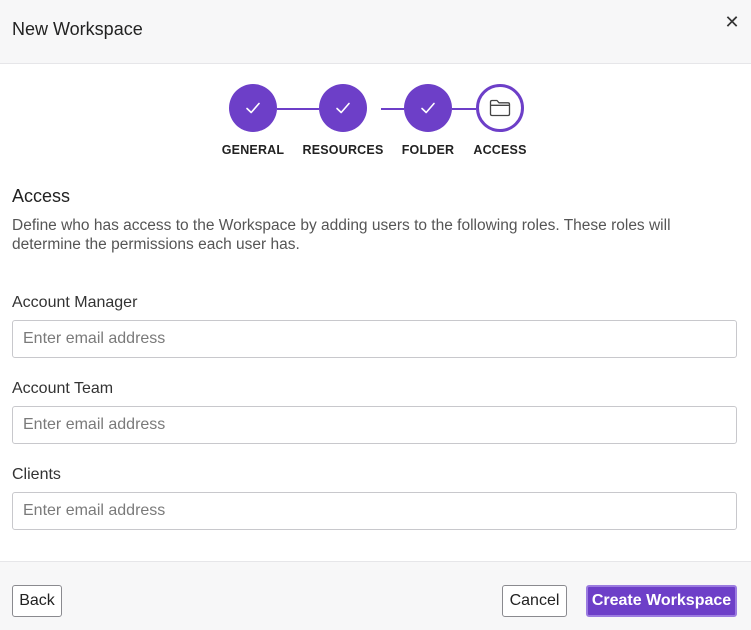 This screenshot has width=751, height=630. Describe the element at coordinates (253, 150) in the screenshot. I see `step-label-general: GENERAL` at that location.